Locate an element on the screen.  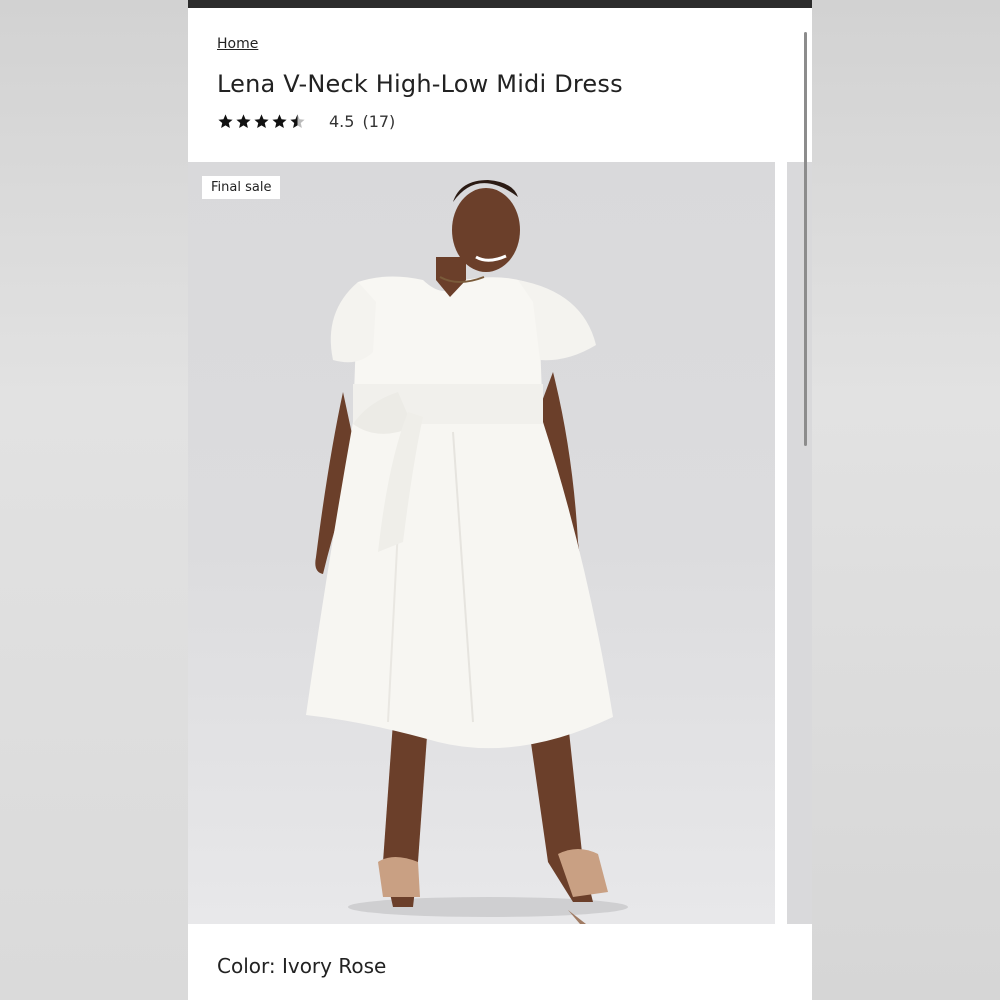
rating-row: 4.5 (17) is located at coordinates (306, 121).